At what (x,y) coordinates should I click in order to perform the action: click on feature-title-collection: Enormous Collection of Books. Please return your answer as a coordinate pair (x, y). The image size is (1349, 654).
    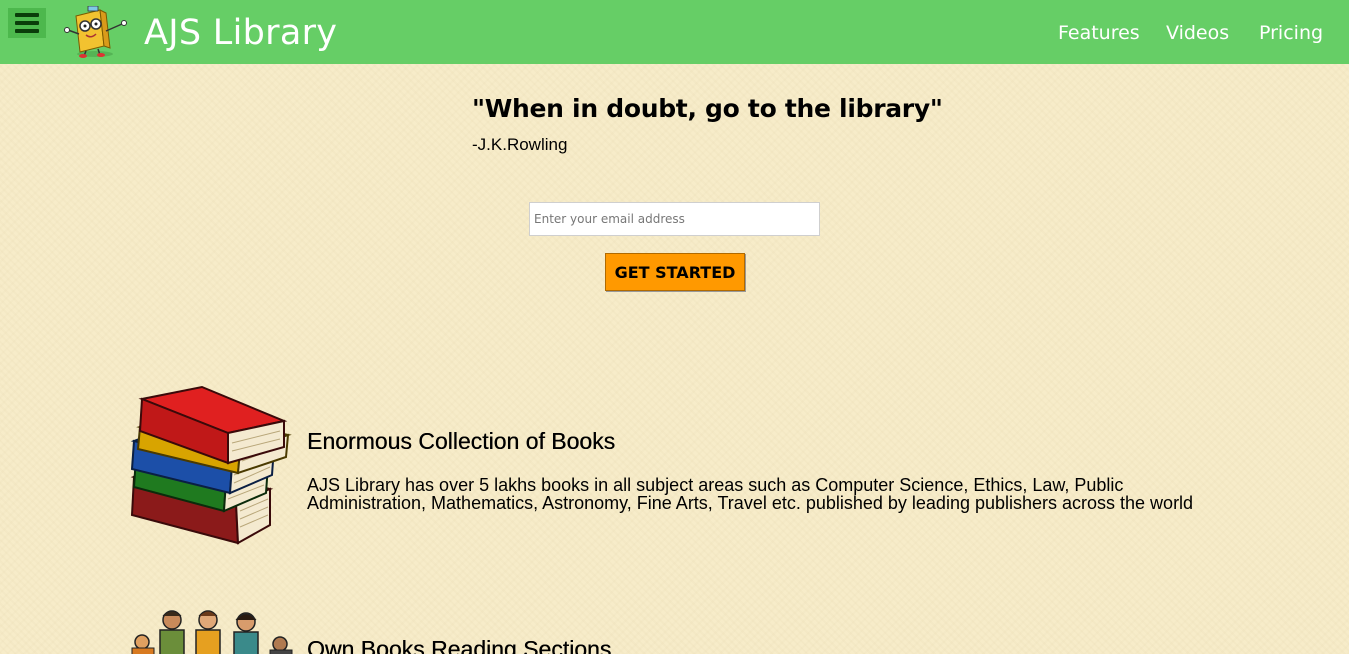
    Looking at the image, I should click on (461, 441).